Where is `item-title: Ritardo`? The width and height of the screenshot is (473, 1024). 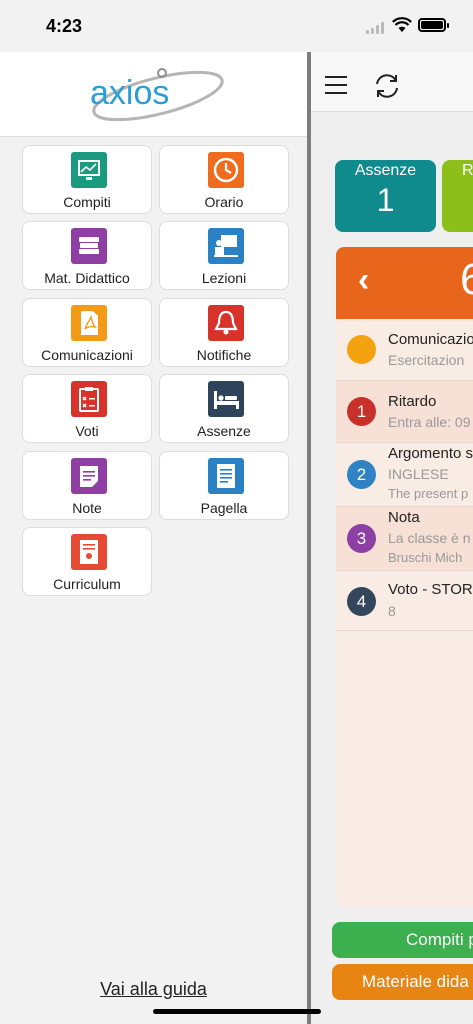
item-title: Ritardo is located at coordinates (412, 401).